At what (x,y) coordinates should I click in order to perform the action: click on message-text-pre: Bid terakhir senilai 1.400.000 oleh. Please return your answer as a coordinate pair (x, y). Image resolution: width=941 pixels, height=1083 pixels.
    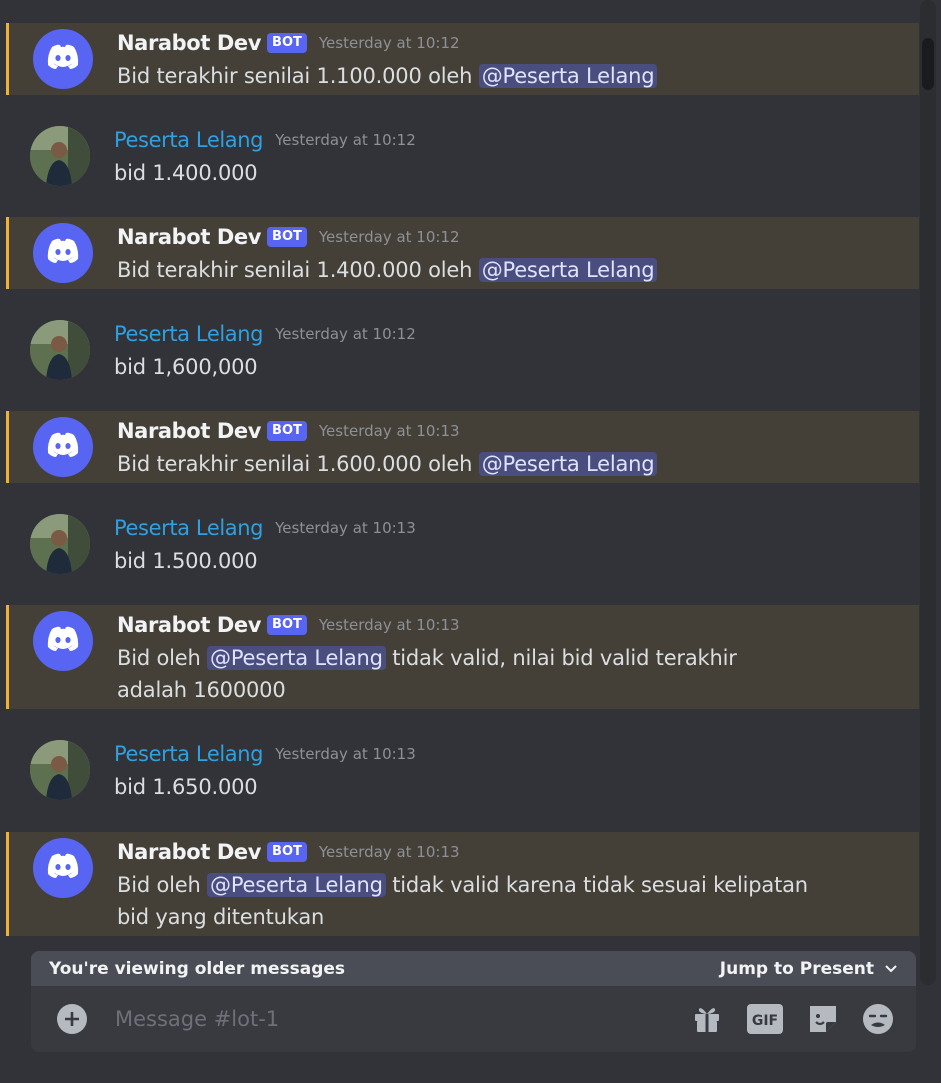
    Looking at the image, I should click on (298, 270).